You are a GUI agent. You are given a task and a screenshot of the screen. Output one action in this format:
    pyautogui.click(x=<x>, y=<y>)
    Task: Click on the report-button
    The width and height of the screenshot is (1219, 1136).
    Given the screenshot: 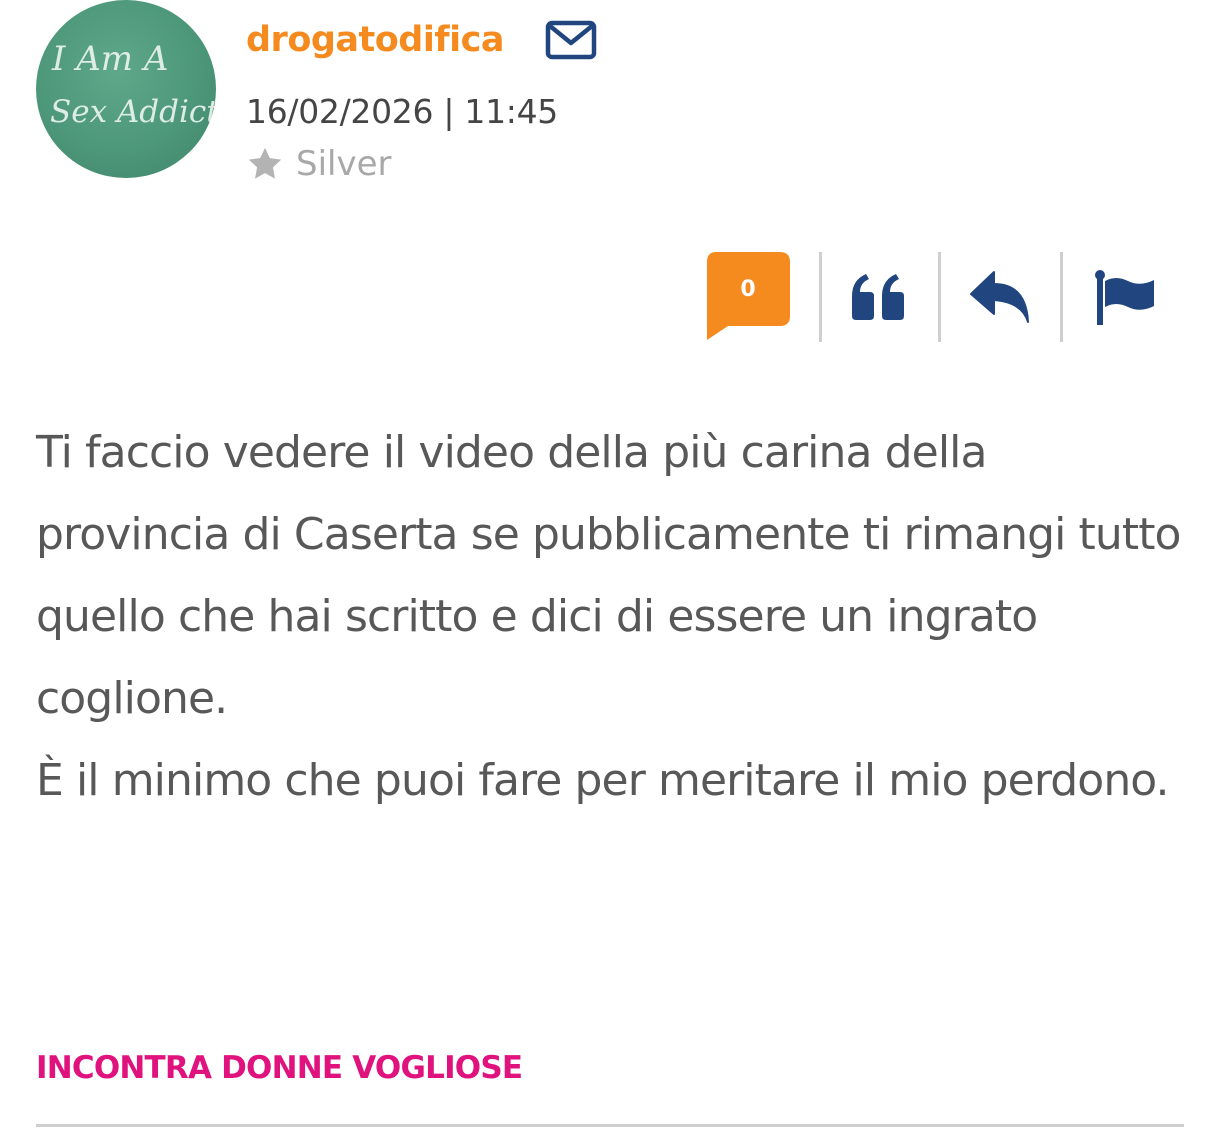 What is the action you would take?
    pyautogui.click(x=1125, y=297)
    